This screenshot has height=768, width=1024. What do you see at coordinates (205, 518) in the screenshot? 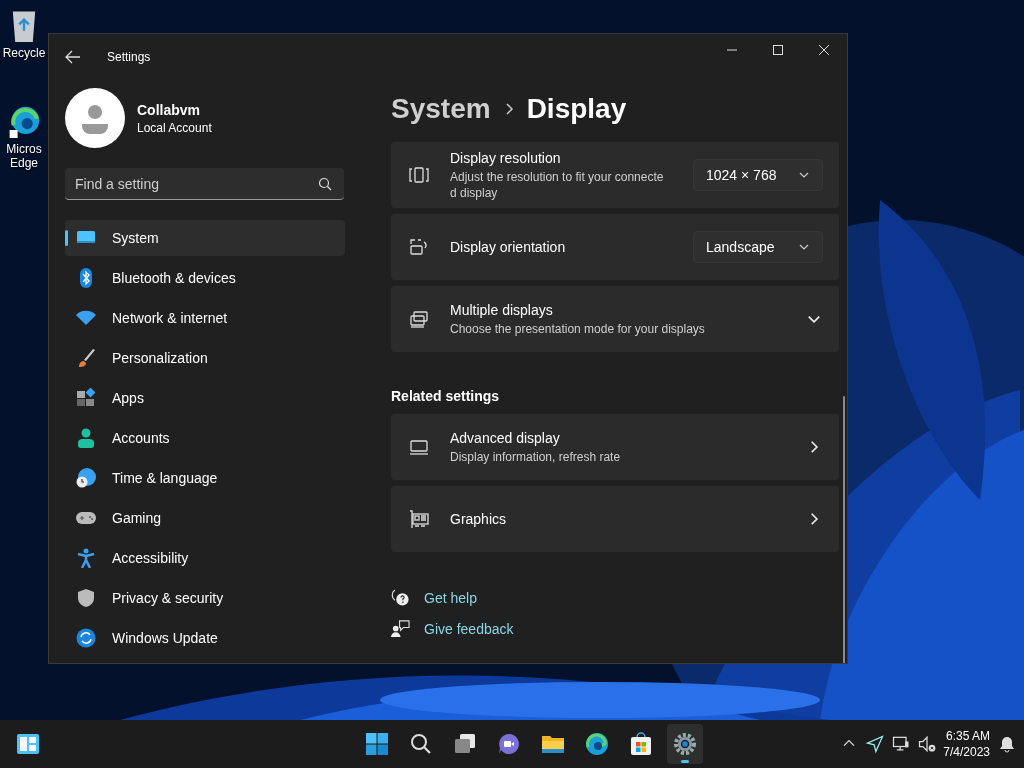
I see `nav-item: Gaming` at bounding box center [205, 518].